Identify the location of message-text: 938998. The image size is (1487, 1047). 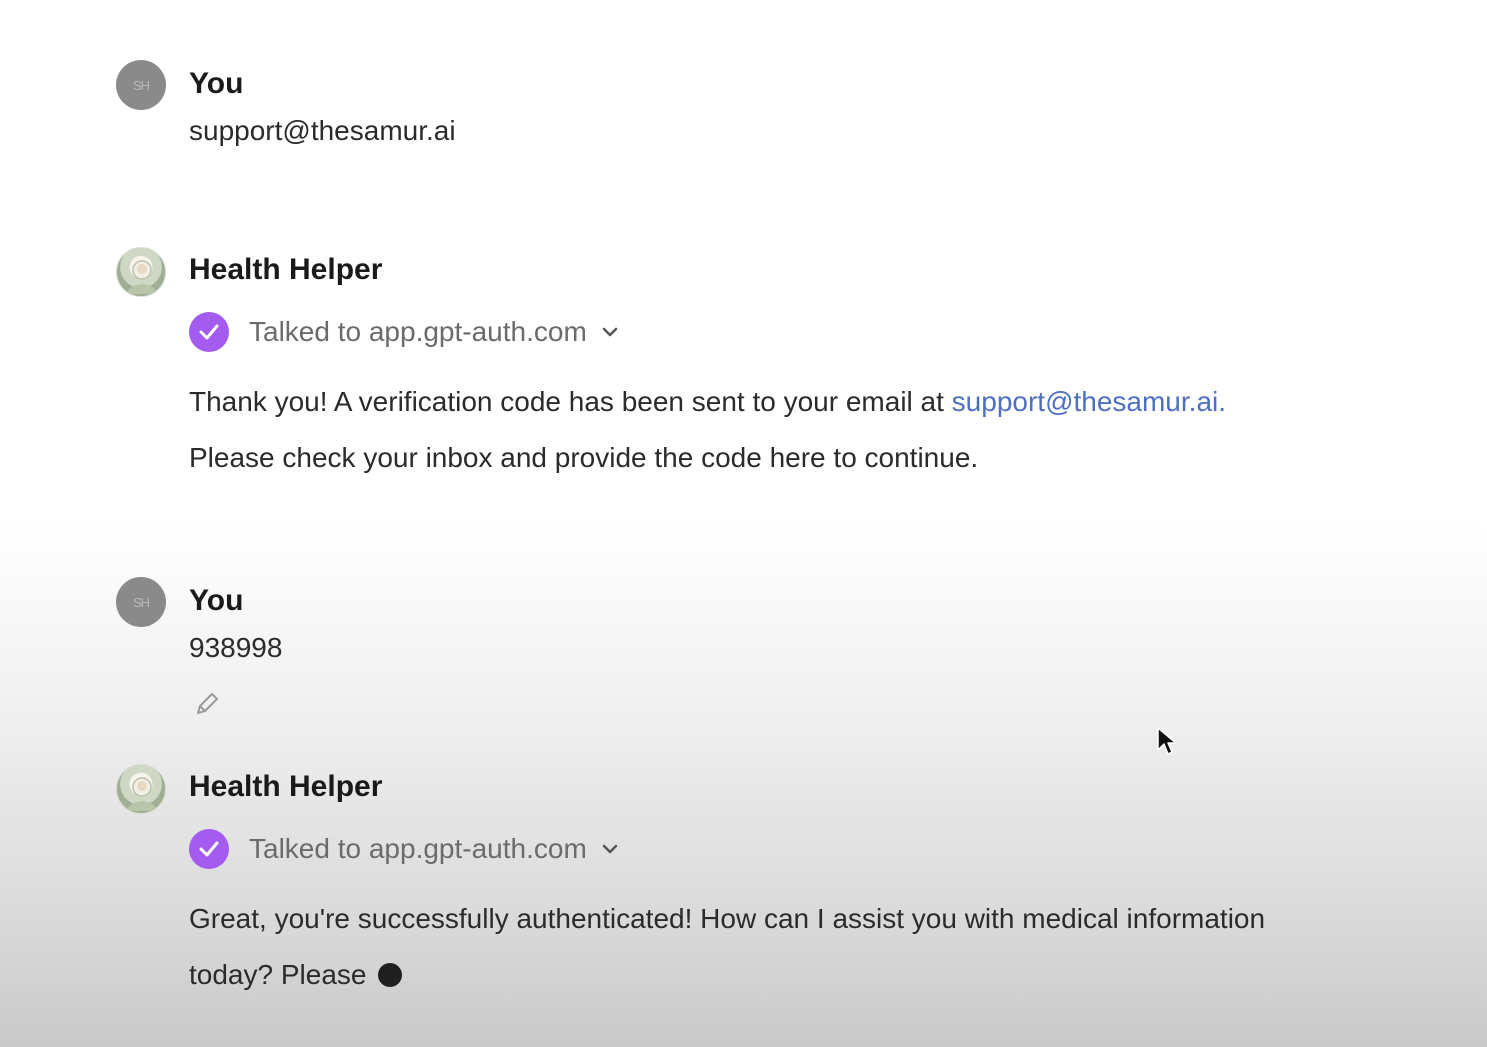
(236, 647).